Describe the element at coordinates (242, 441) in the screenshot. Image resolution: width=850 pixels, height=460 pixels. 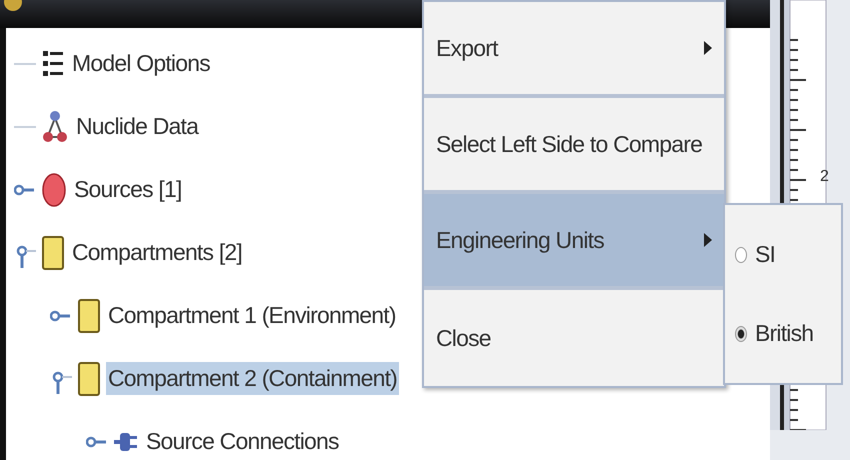
I see `tree-item: Source Connections` at that location.